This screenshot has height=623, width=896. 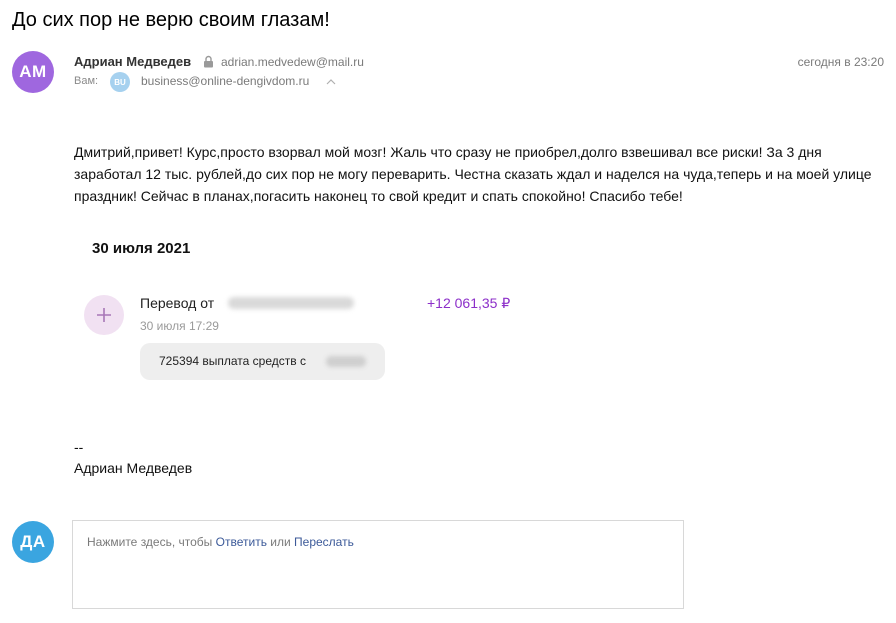 I want to click on plus-icon, so click(x=104, y=315).